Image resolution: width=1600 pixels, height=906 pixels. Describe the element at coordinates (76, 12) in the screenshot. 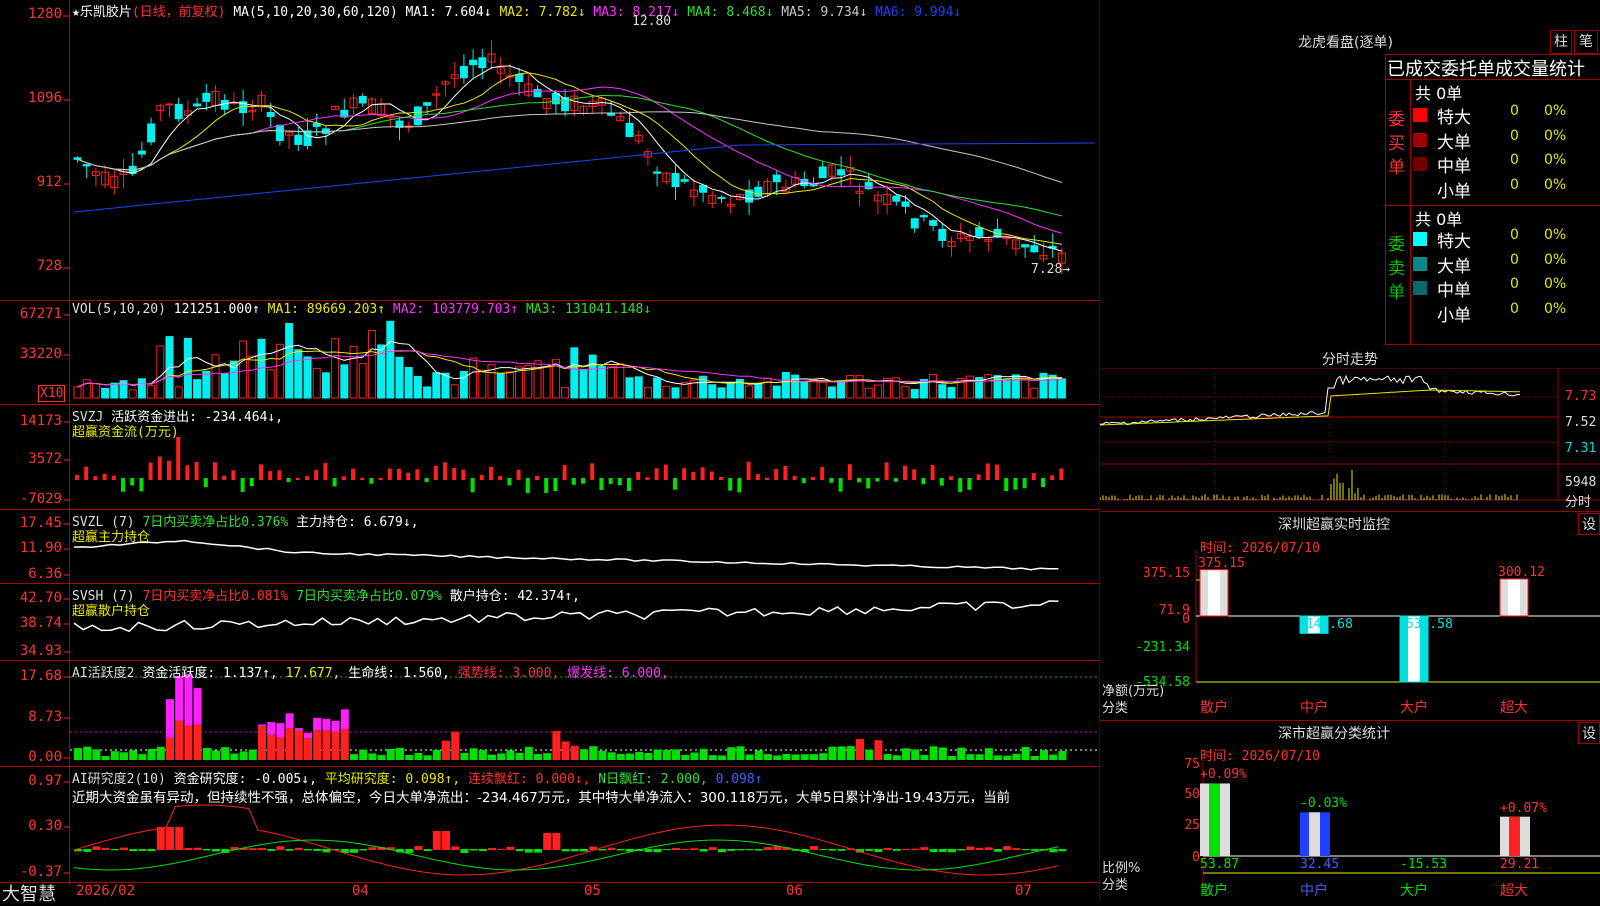

I see `favorite-star-icon: ★` at that location.